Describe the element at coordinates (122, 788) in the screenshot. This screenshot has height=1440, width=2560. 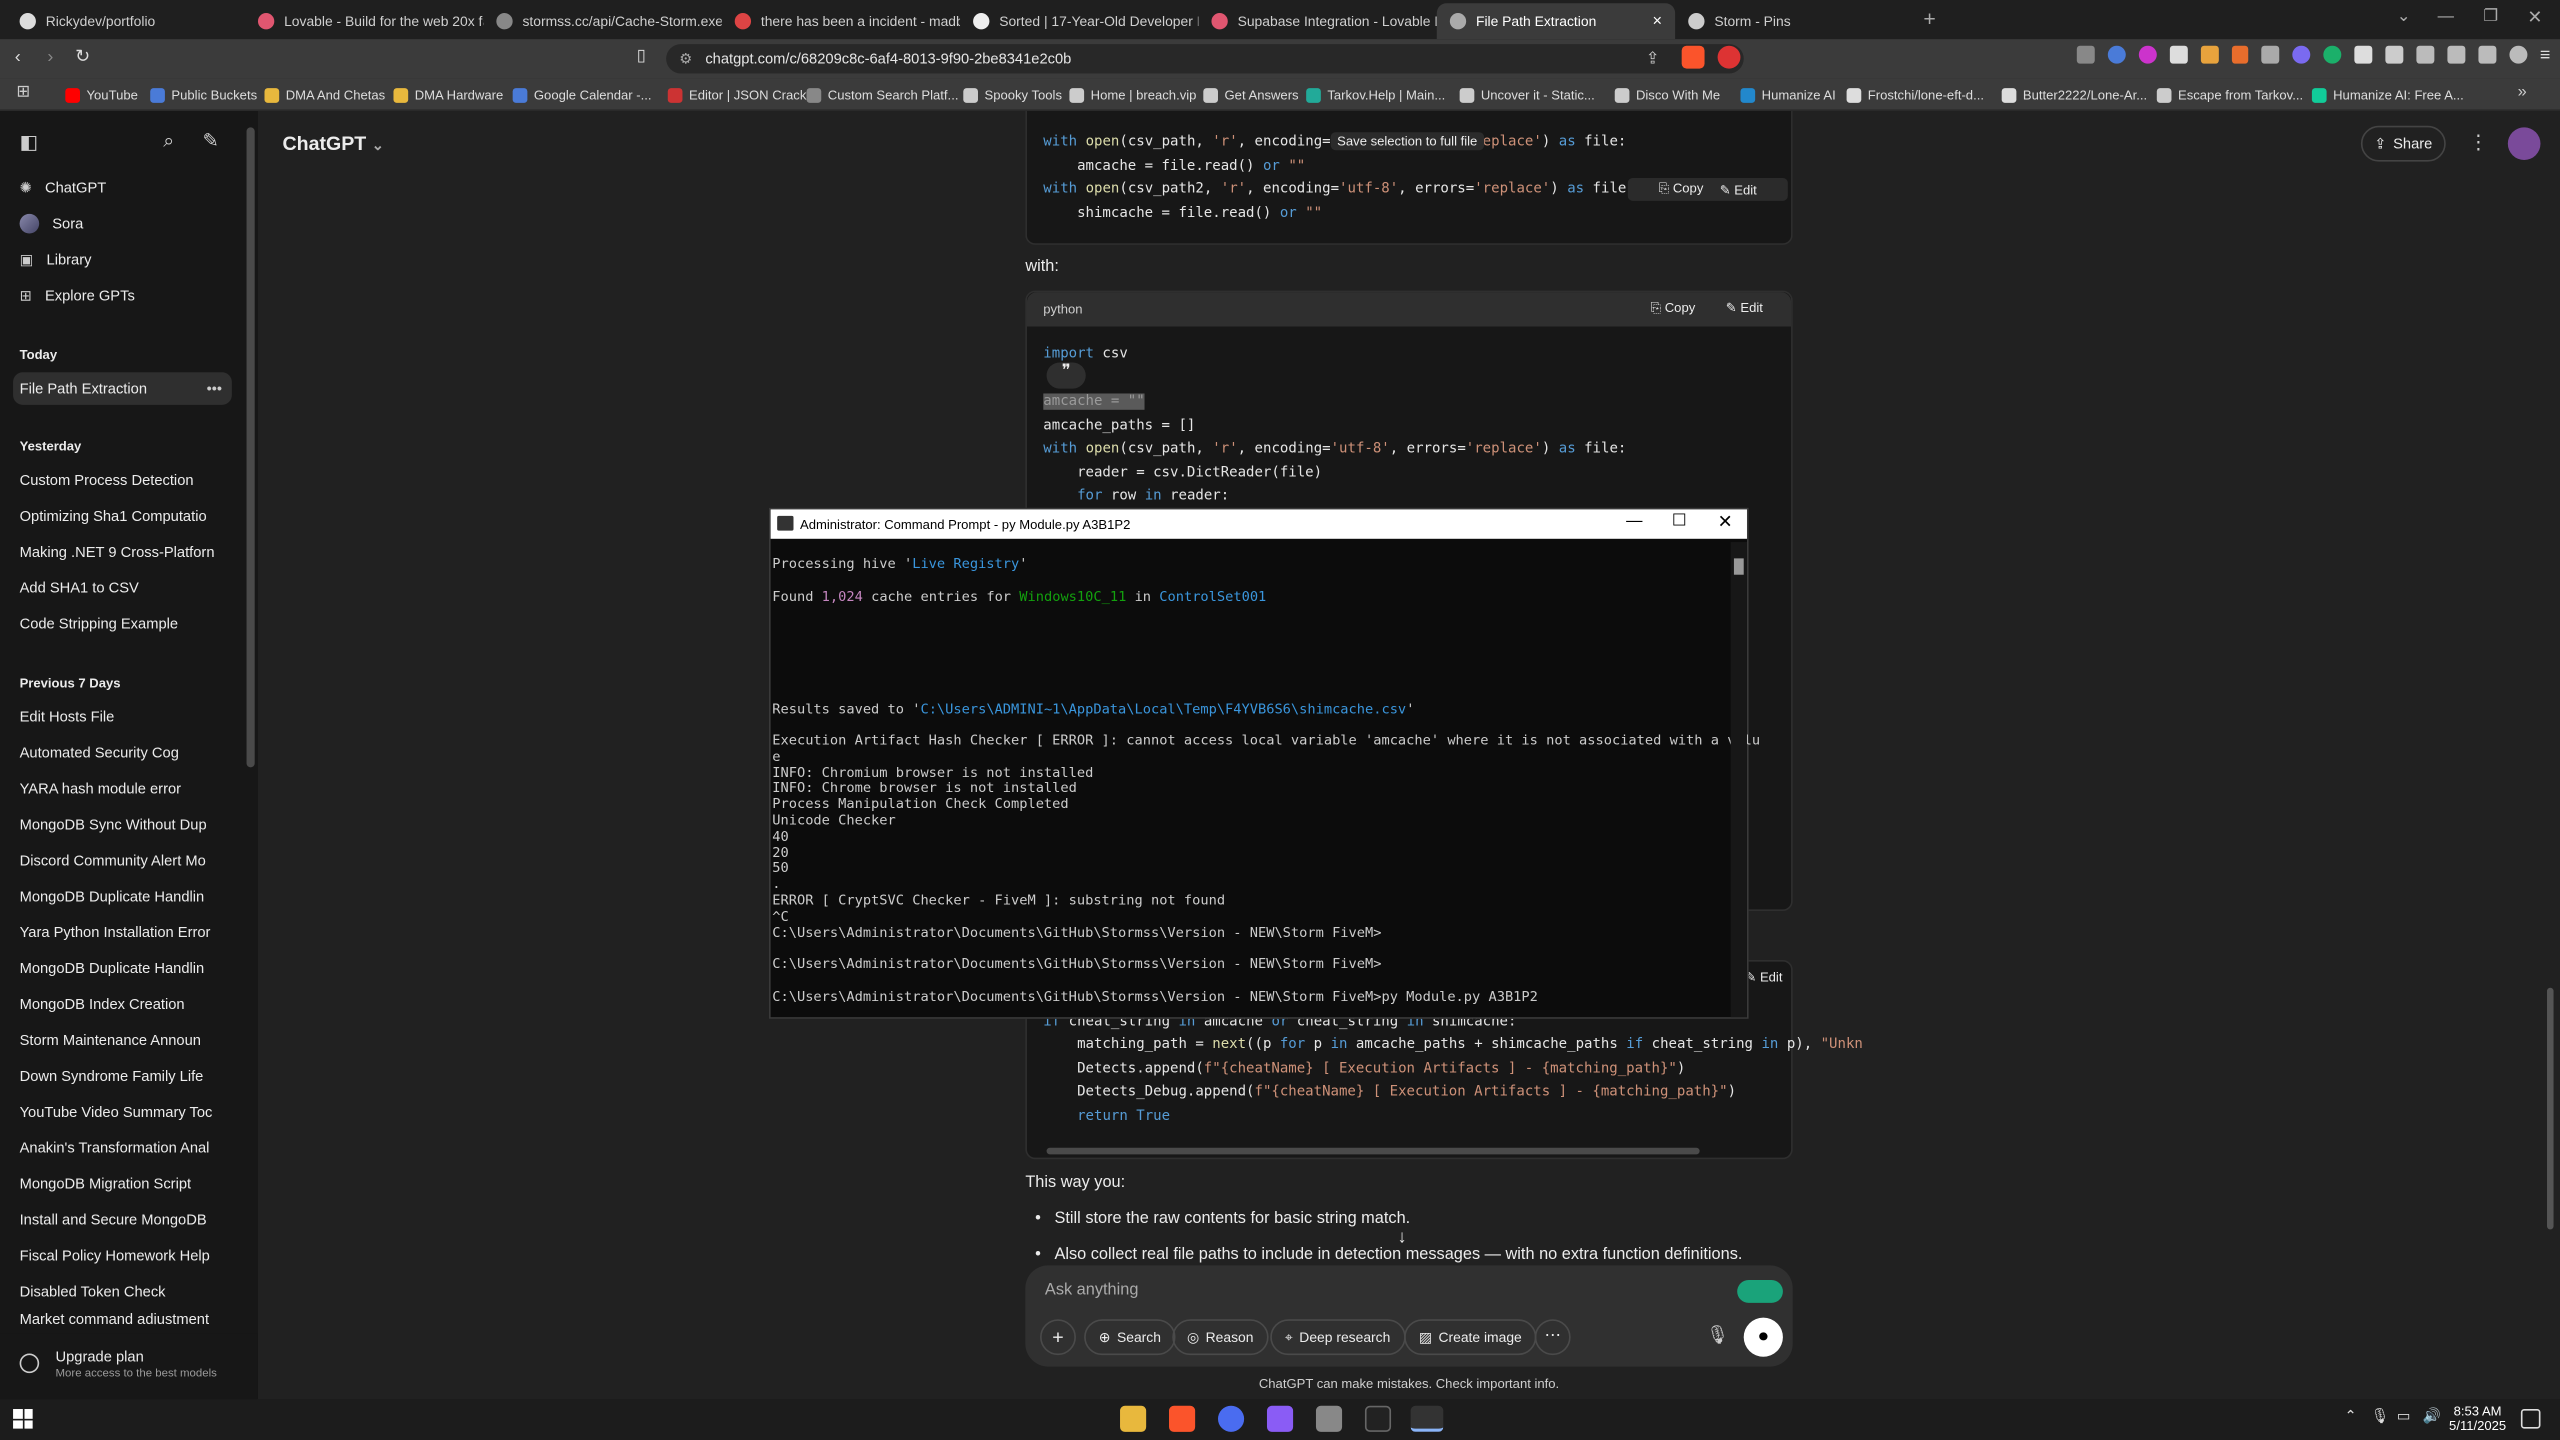
I see `sidebar-chat-item: YARA hash module error` at that location.